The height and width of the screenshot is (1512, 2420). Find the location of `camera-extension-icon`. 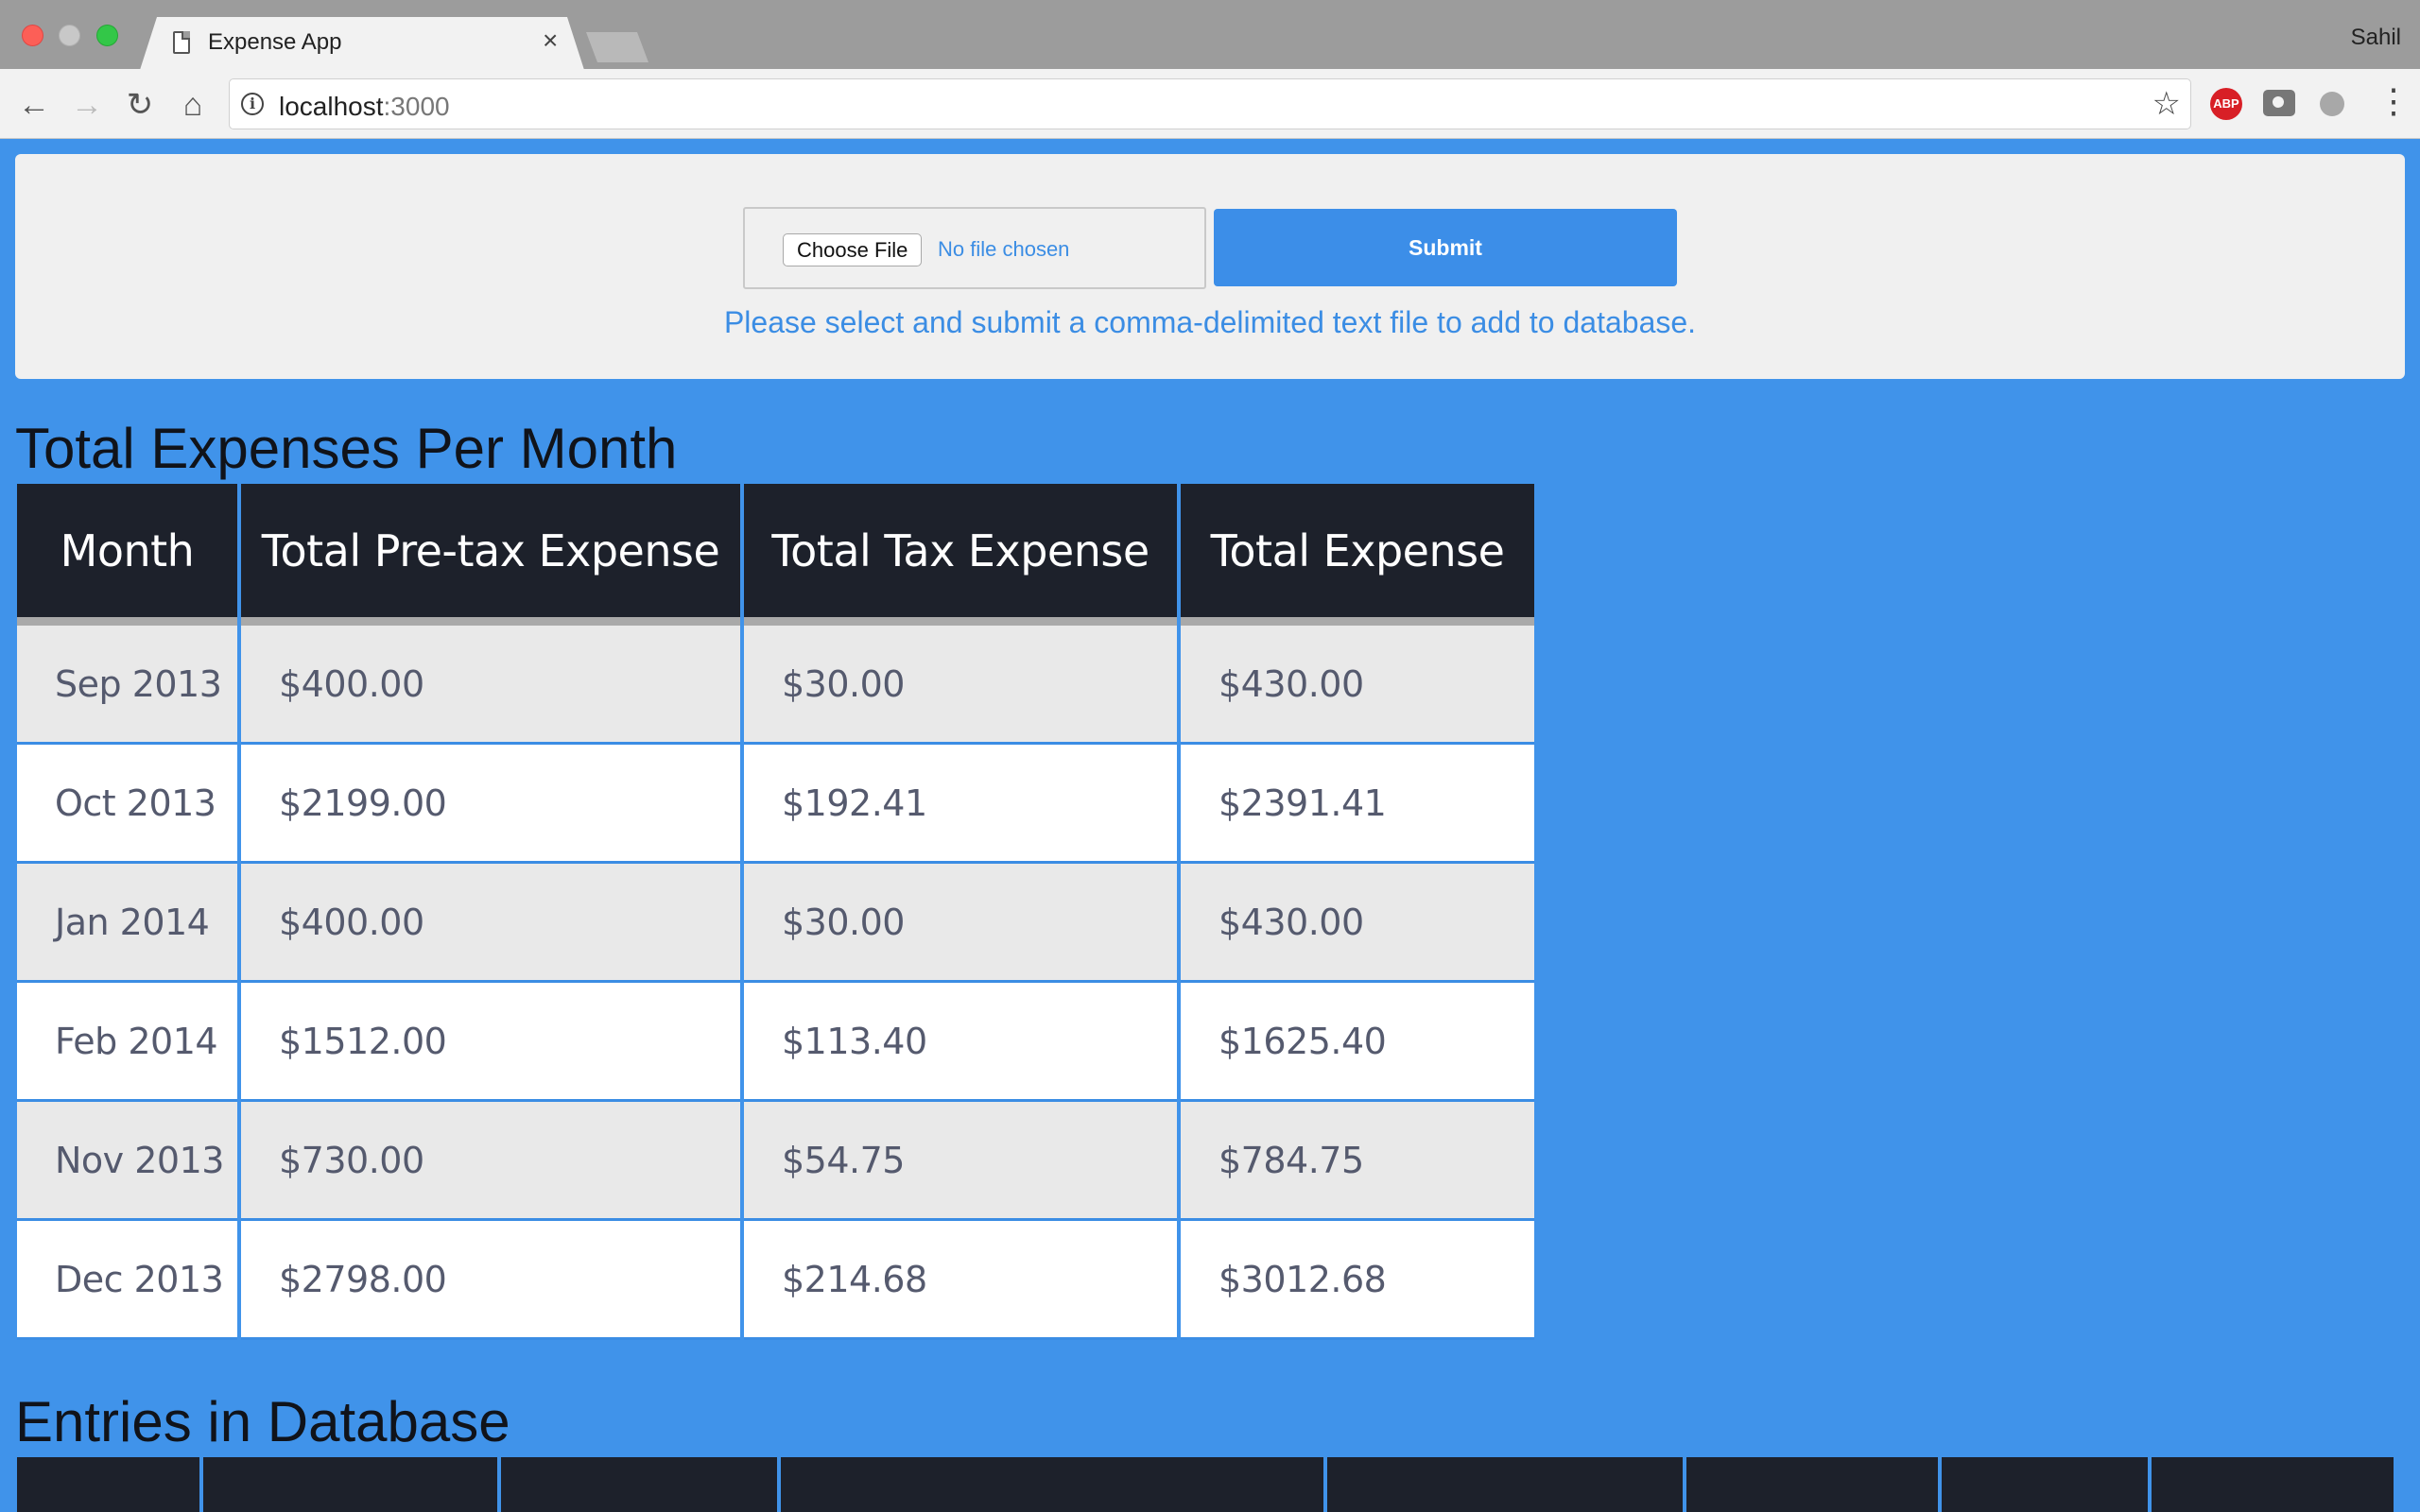

camera-extension-icon is located at coordinates (2279, 103).